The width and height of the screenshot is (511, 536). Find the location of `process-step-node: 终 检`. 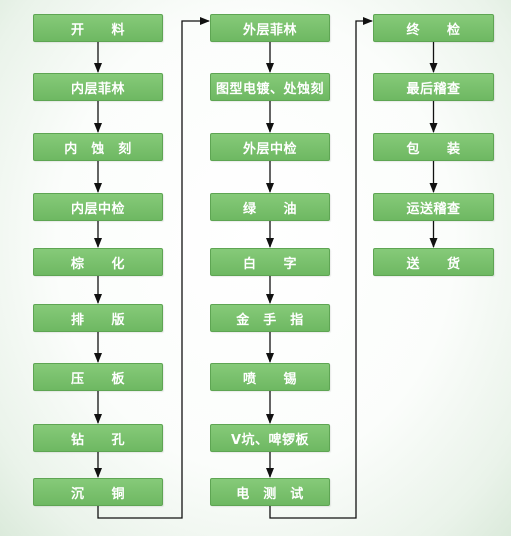

process-step-node: 终 检 is located at coordinates (433, 28).